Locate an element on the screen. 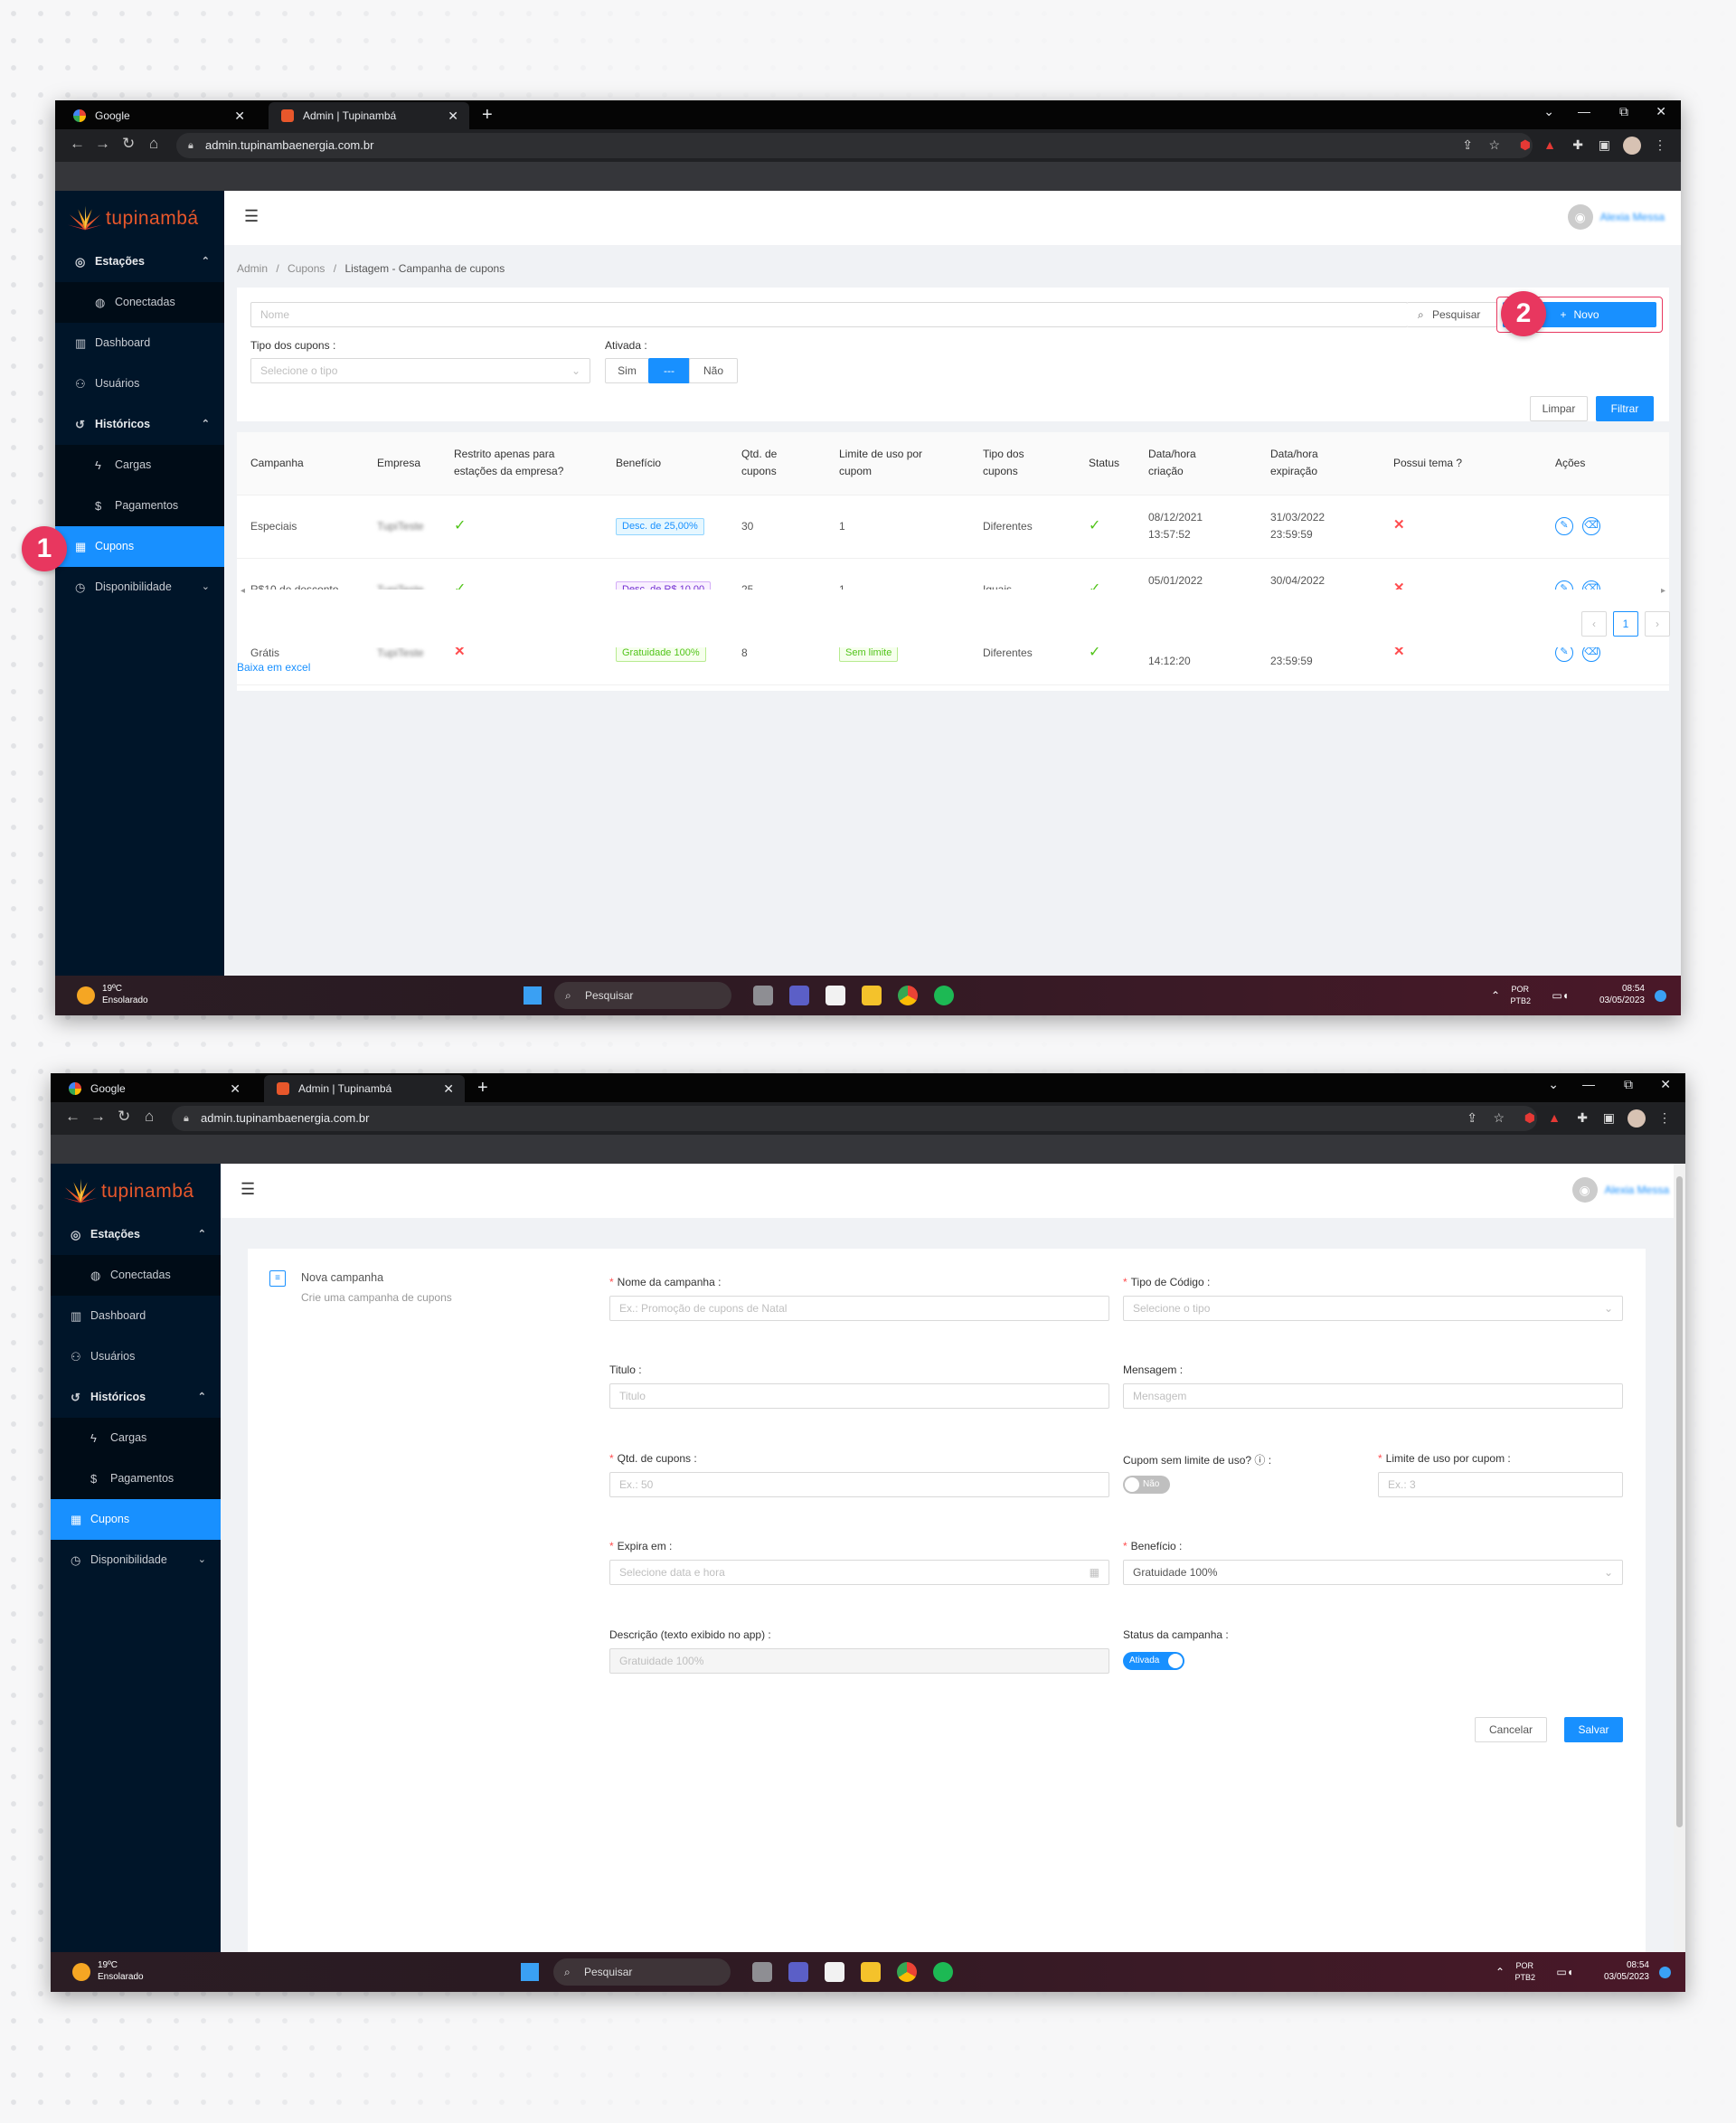 This screenshot has height=2123, width=1736. clear-button: Limpar is located at coordinates (1559, 408).